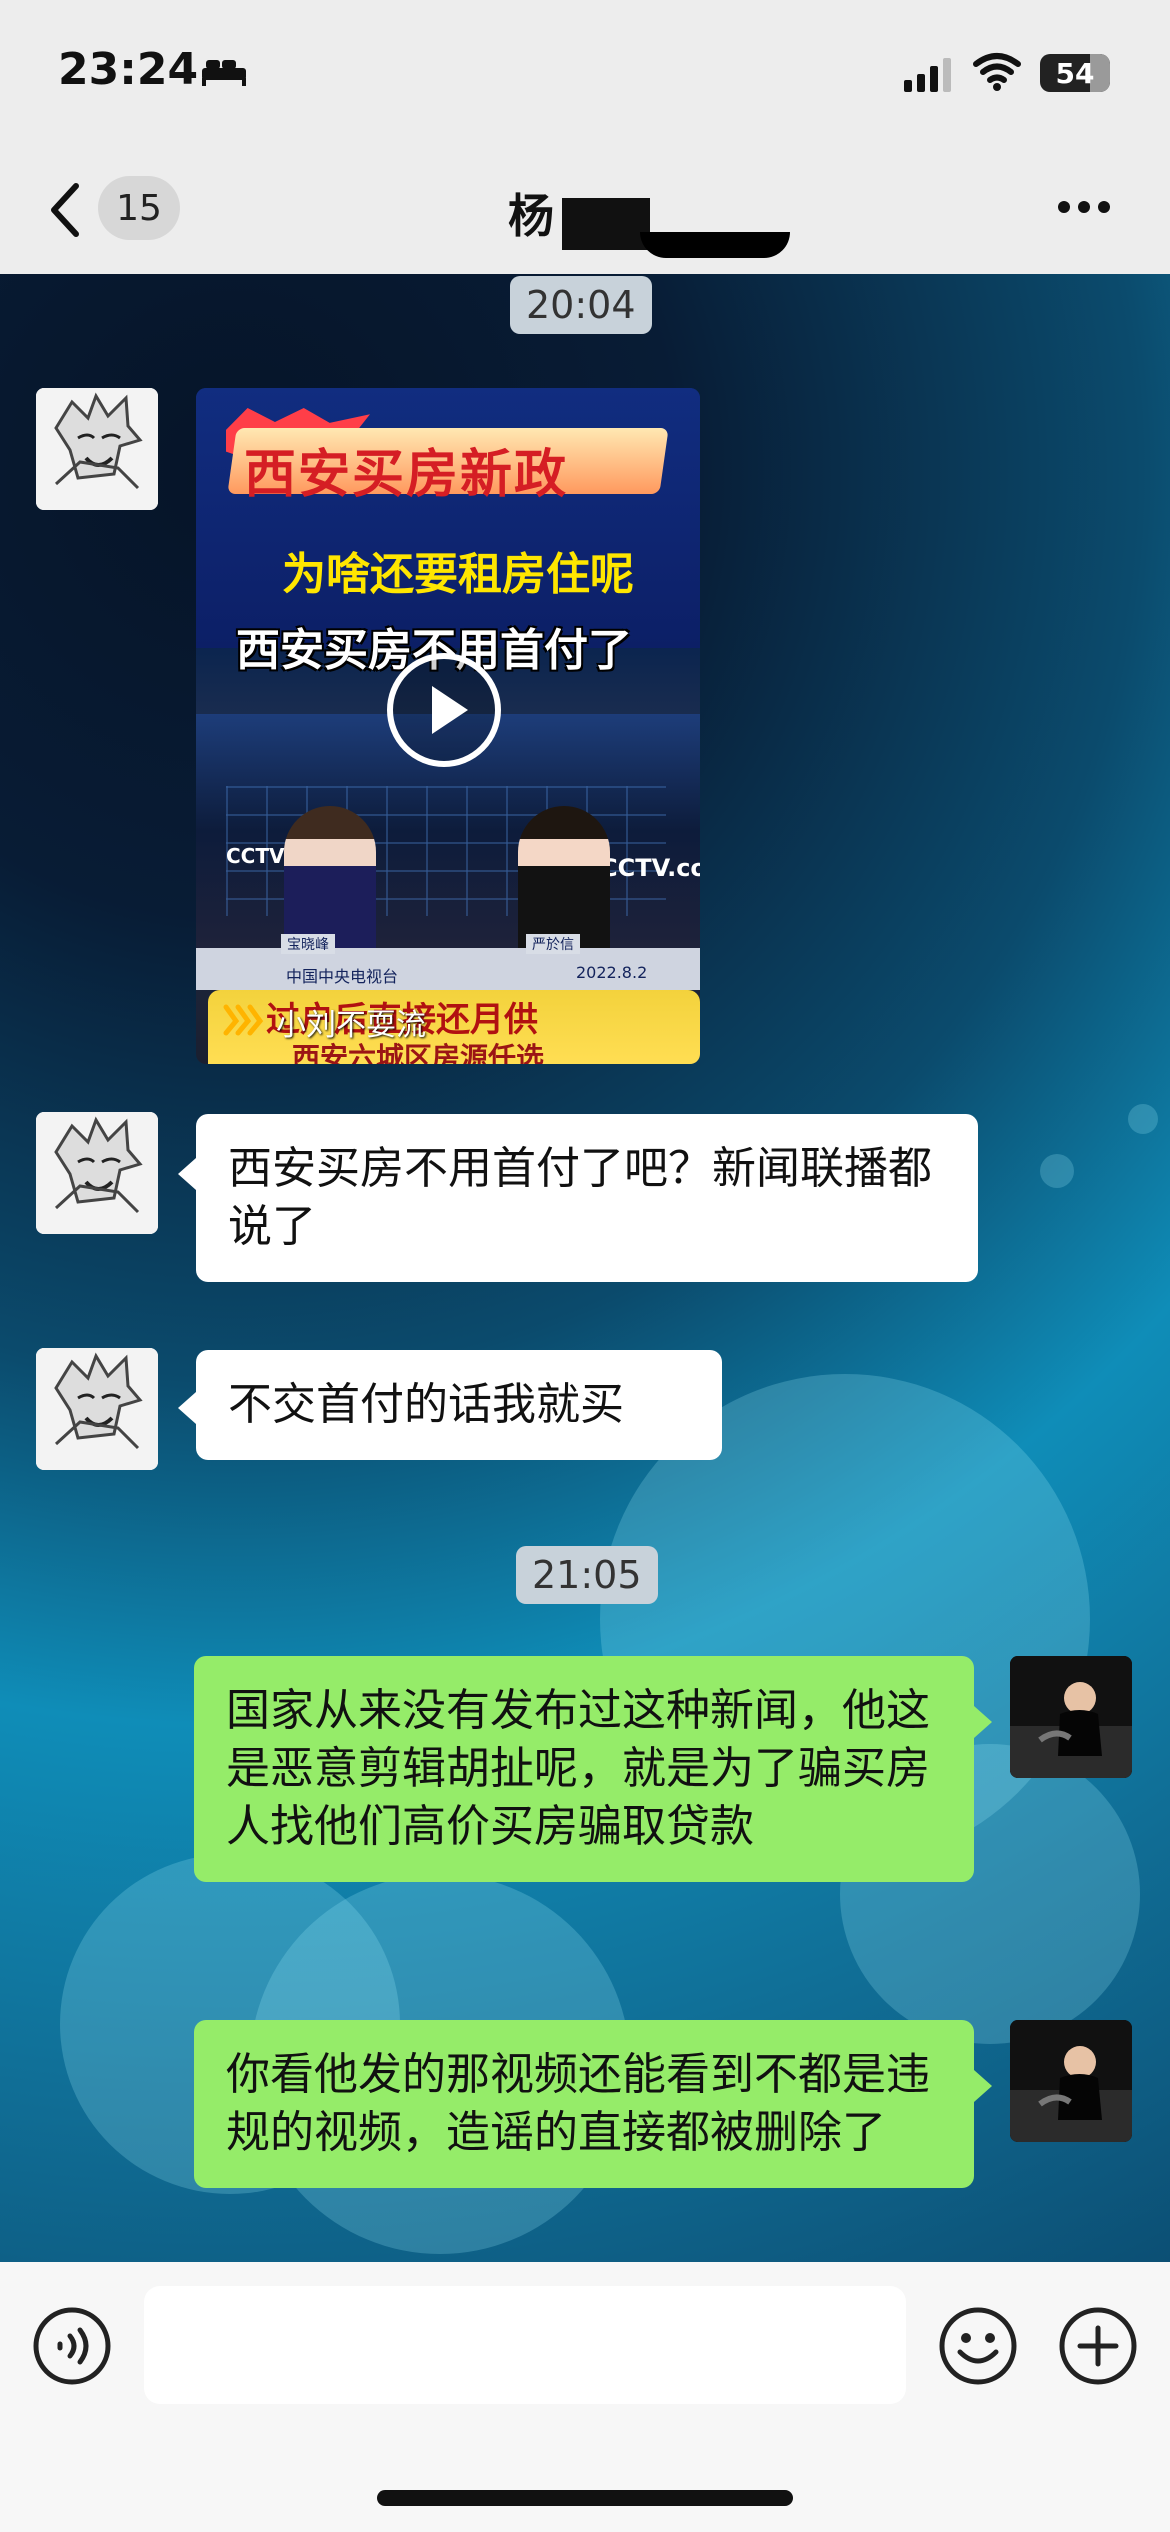 The height and width of the screenshot is (2532, 1170). Describe the element at coordinates (587, 1198) in the screenshot. I see `incoming-message: 西安买房不用首付了吧？新闻联播都说了` at that location.